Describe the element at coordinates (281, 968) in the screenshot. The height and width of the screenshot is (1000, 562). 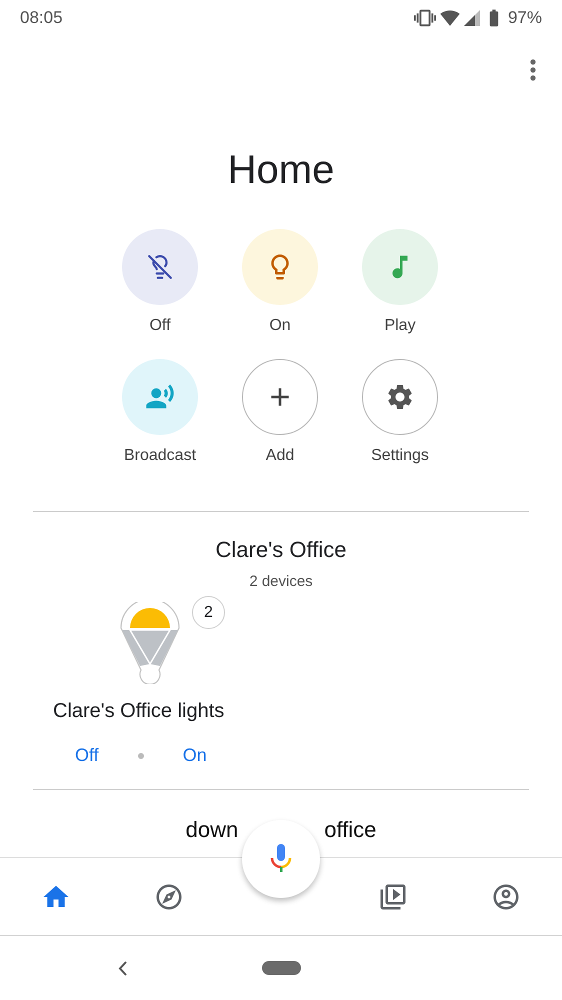
I see `home-pill-button` at that location.